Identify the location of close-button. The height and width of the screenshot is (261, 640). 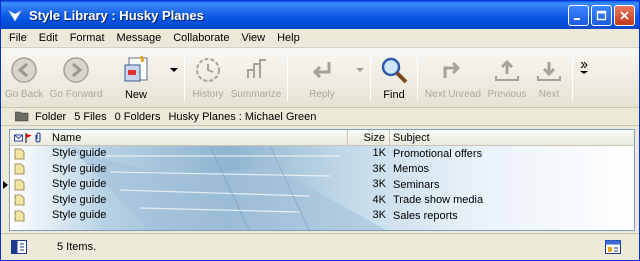
(624, 15).